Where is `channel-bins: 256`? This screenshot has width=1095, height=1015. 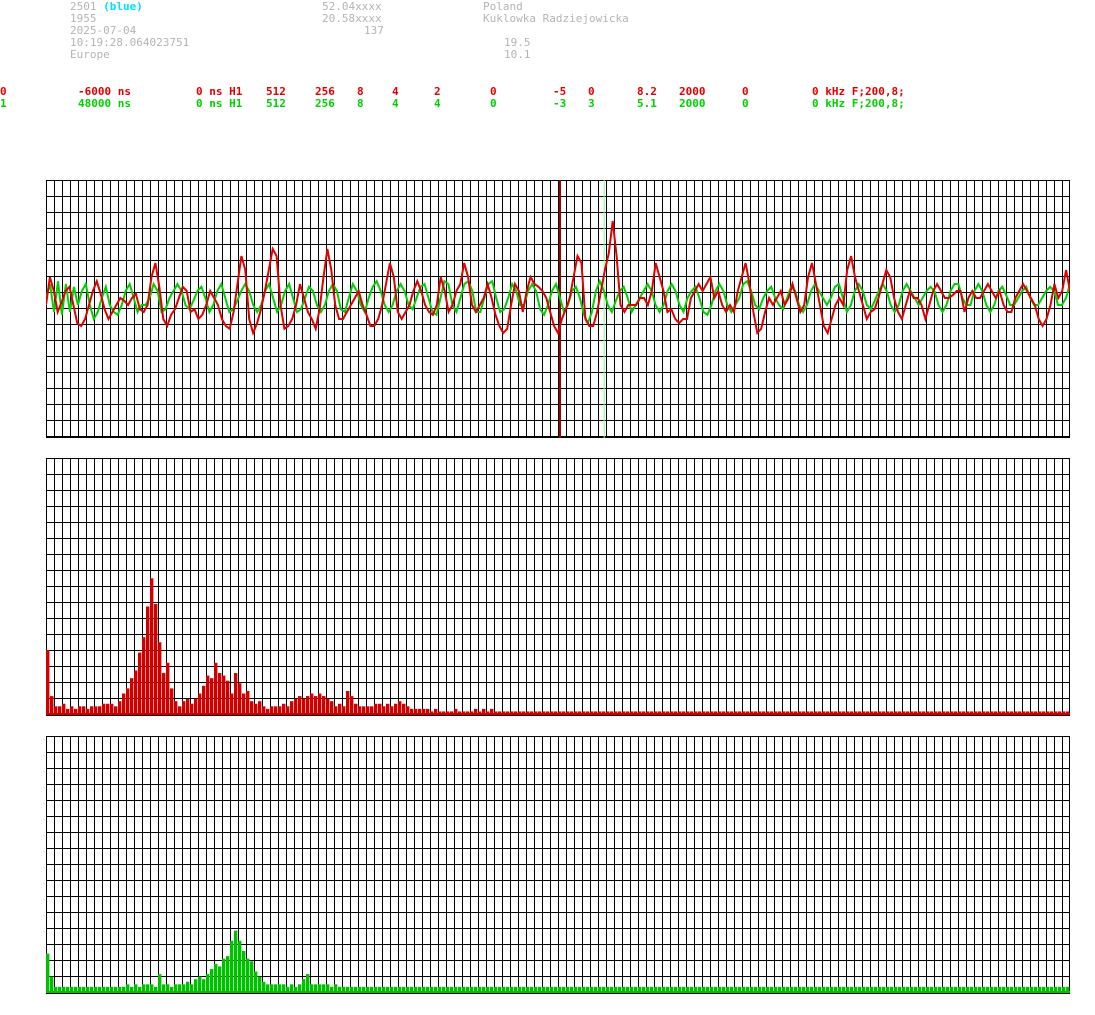
channel-bins: 256 is located at coordinates (325, 103).